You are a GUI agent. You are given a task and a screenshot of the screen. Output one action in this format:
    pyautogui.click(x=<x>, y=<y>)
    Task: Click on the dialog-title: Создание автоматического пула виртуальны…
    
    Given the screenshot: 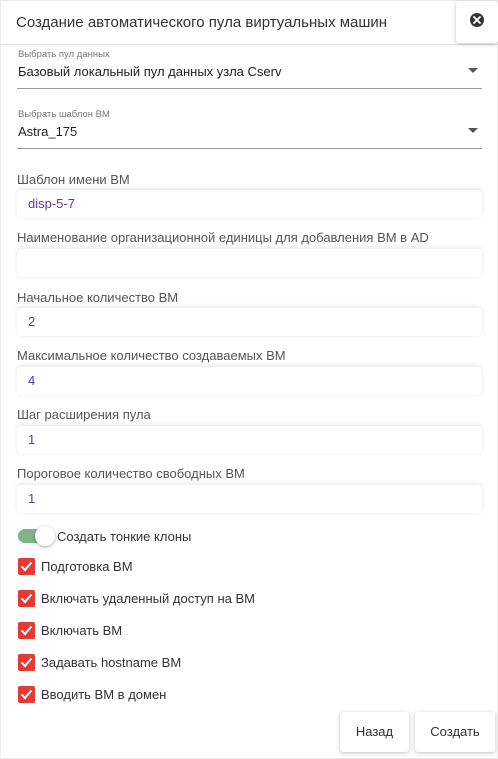 What is the action you would take?
    pyautogui.click(x=202, y=22)
    